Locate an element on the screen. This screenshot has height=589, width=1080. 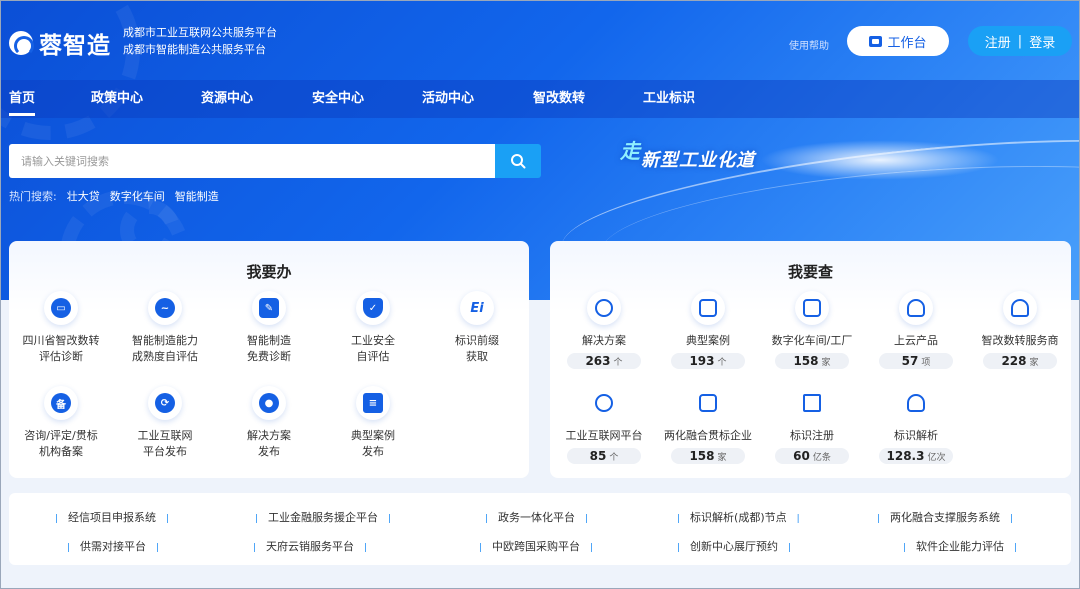
quick-link: 中欧跨国采购平台 is located at coordinates (536, 546).